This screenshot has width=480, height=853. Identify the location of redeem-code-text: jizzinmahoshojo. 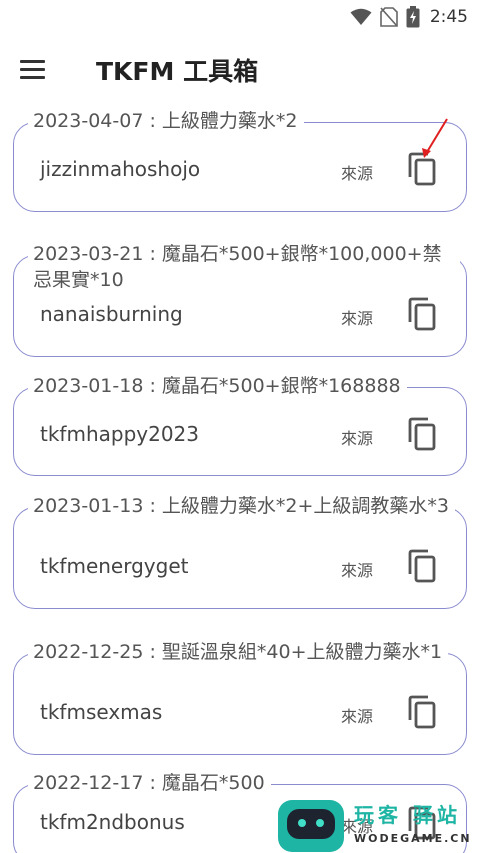
(120, 169).